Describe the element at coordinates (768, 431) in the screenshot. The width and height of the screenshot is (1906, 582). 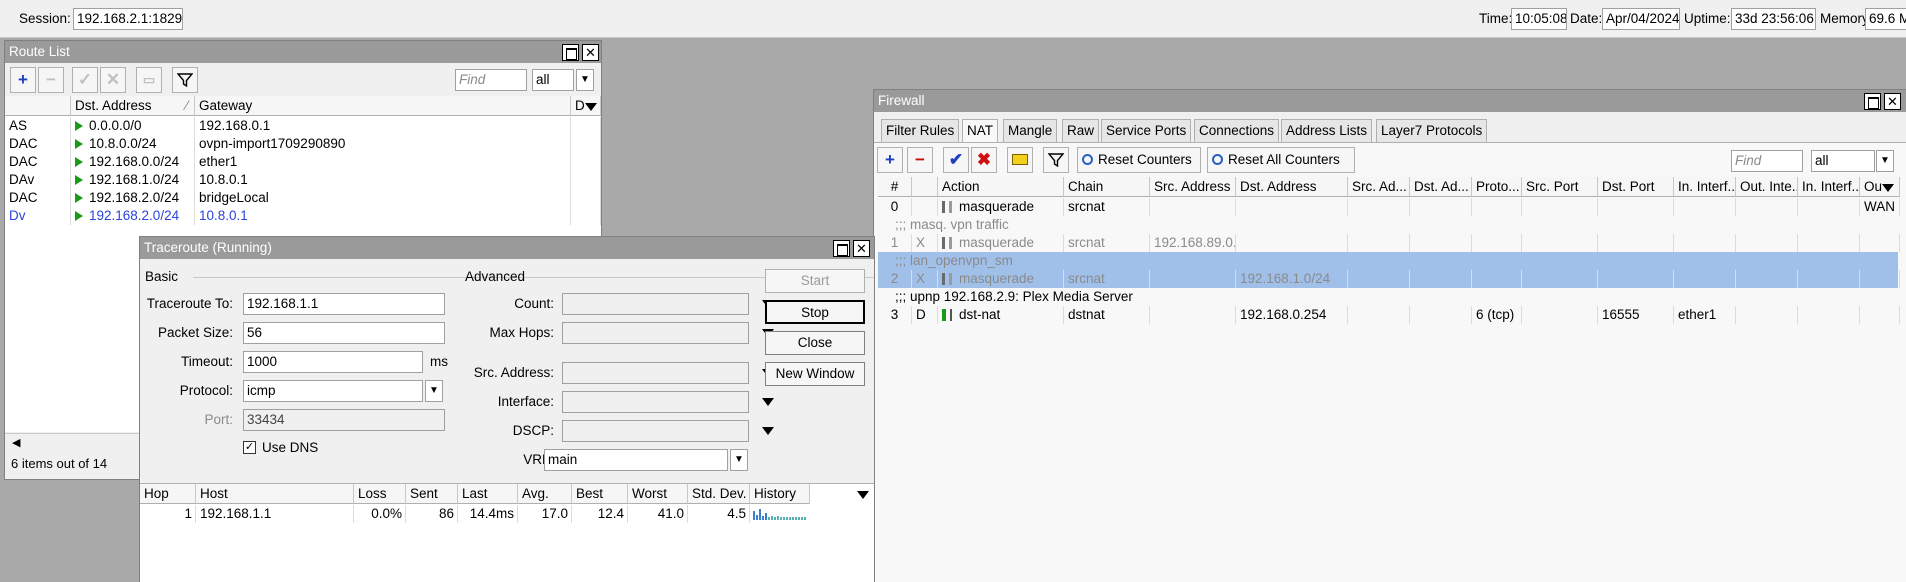
I see `dscp-dropdown-icon` at that location.